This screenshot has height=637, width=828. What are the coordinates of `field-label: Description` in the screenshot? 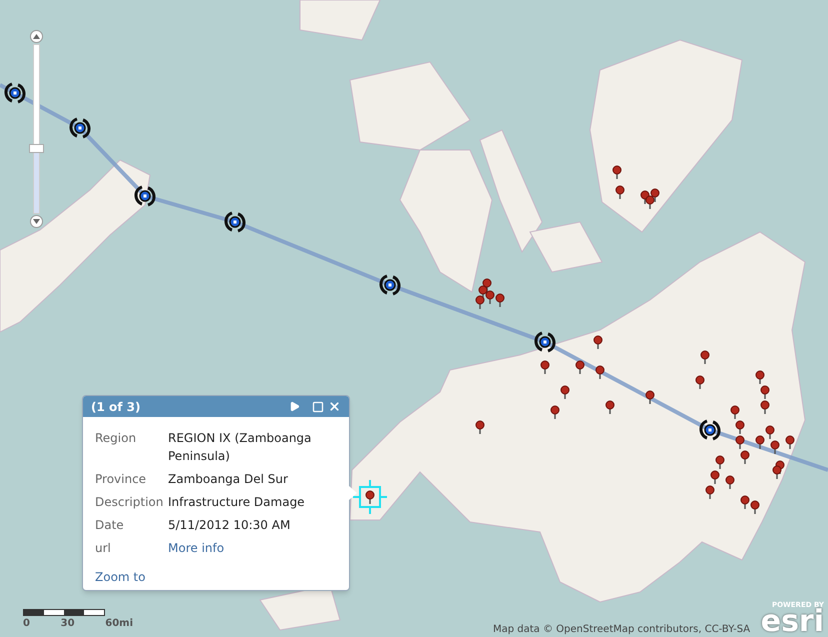 It's located at (129, 502).